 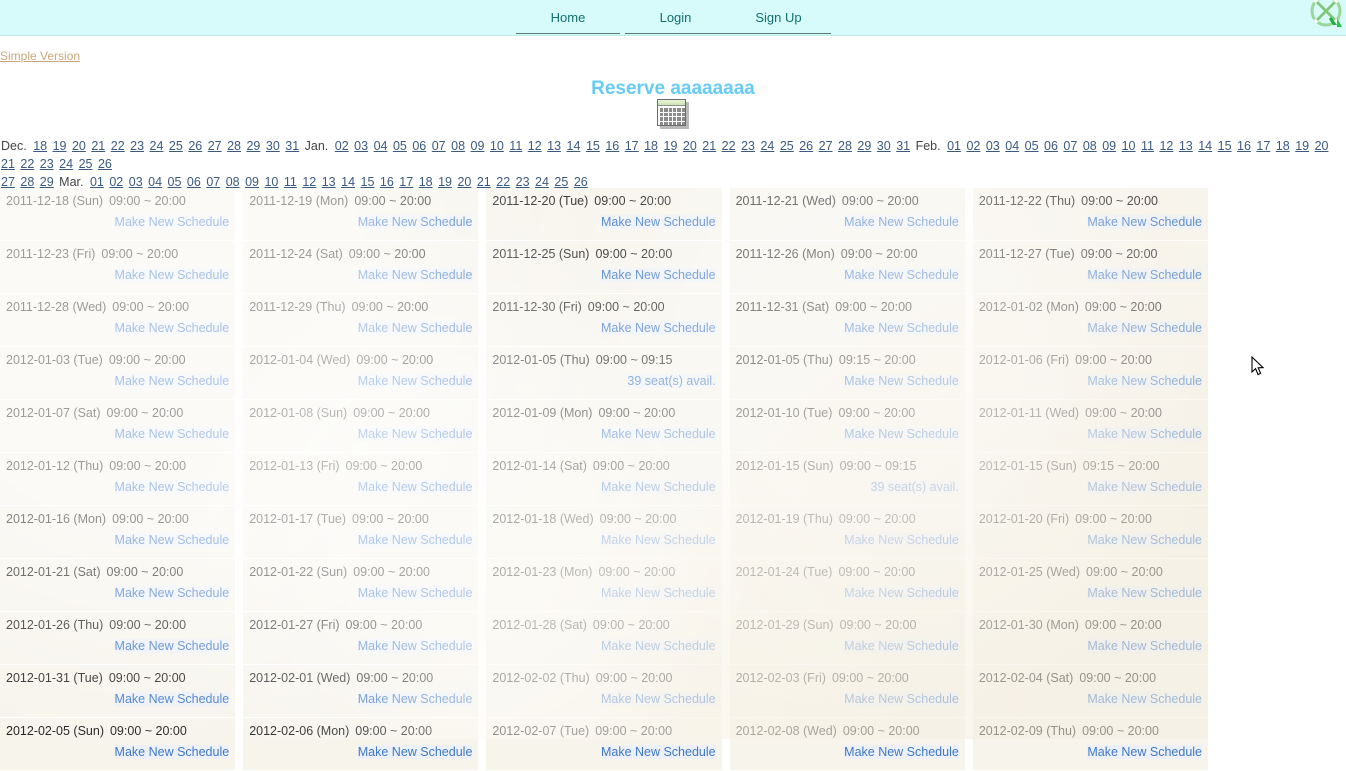 I want to click on date-nav-day-link: 08, so click(x=233, y=182).